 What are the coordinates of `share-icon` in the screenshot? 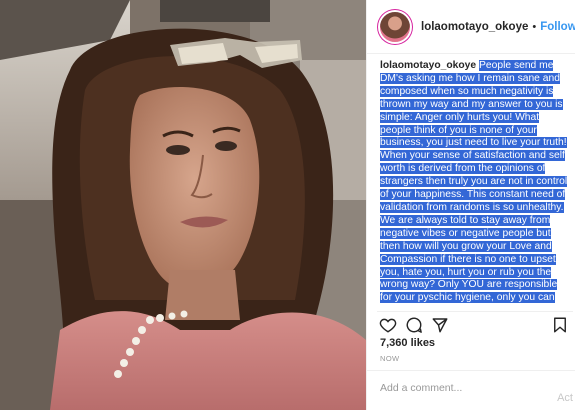 It's located at (440, 325).